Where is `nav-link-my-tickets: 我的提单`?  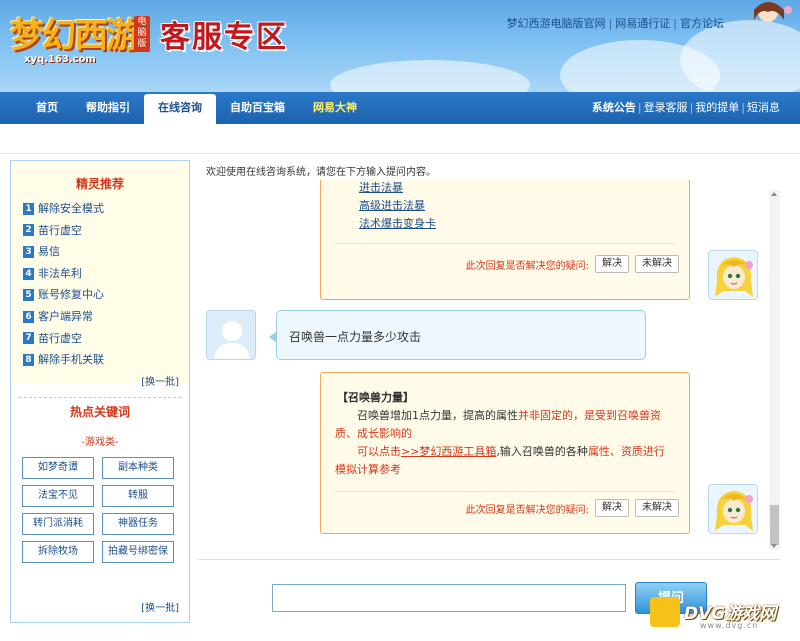
nav-link-my-tickets: 我的提单 is located at coordinates (717, 107).